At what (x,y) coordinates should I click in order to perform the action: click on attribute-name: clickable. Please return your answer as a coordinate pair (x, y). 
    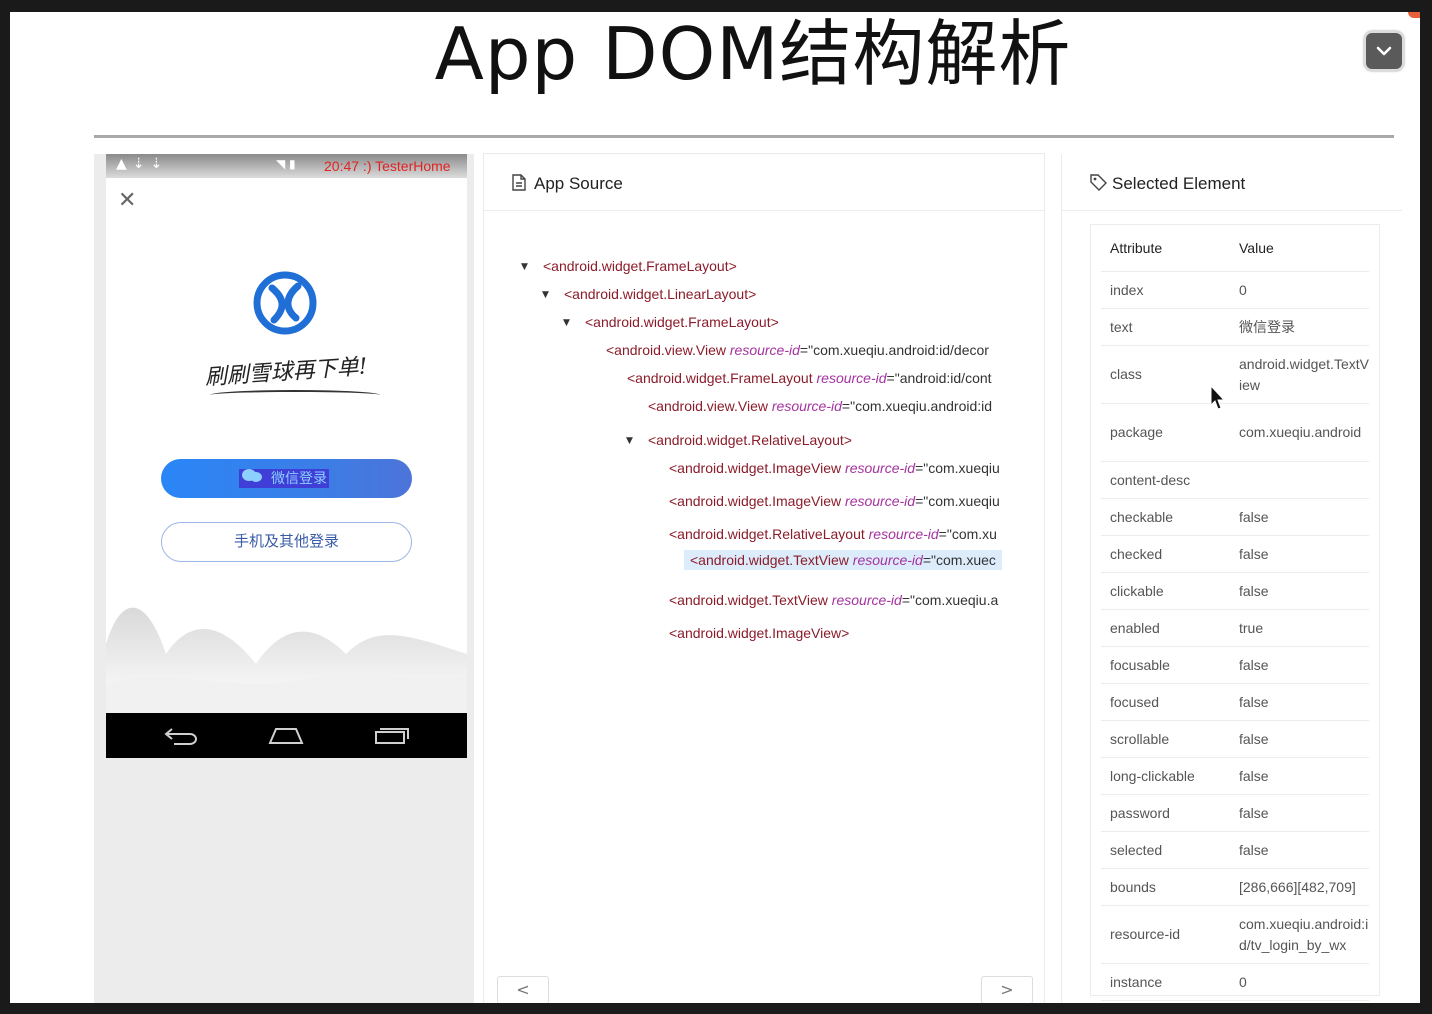
    Looking at the image, I should click on (1170, 591).